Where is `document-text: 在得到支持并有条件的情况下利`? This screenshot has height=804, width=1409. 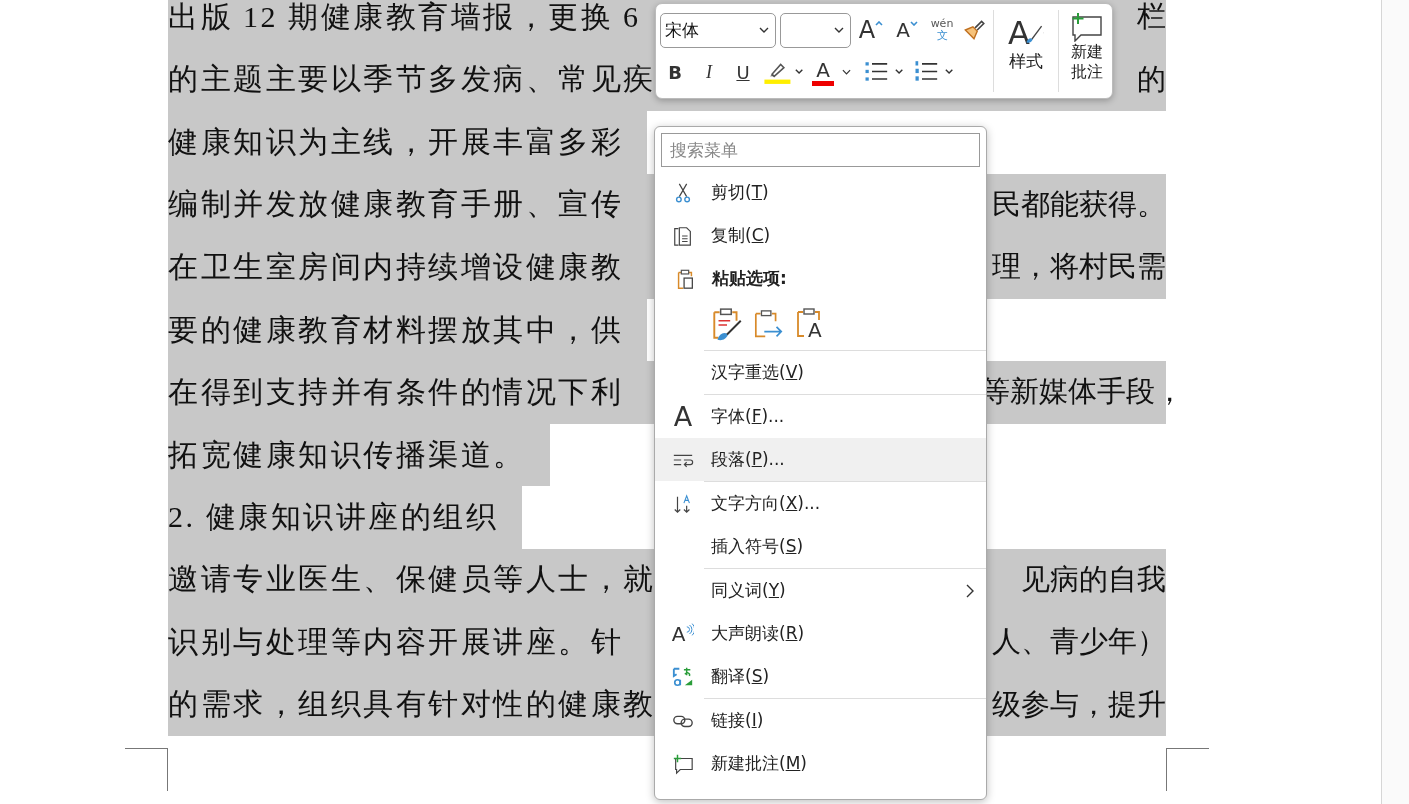 document-text: 在得到支持并有条件的情况下利 is located at coordinates (395, 391).